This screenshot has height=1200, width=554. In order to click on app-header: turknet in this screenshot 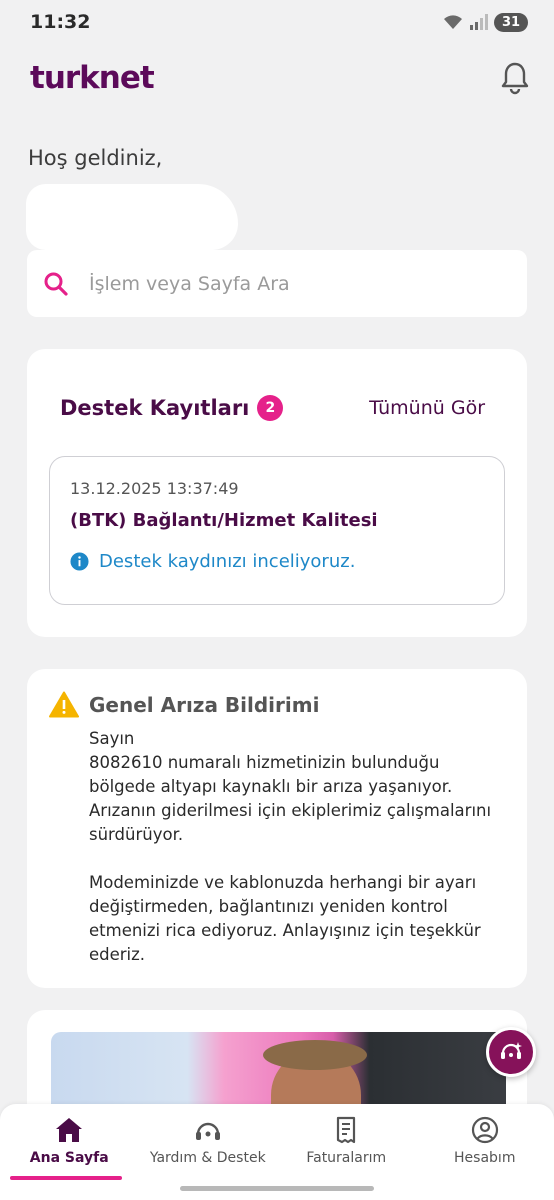, I will do `click(280, 78)`.